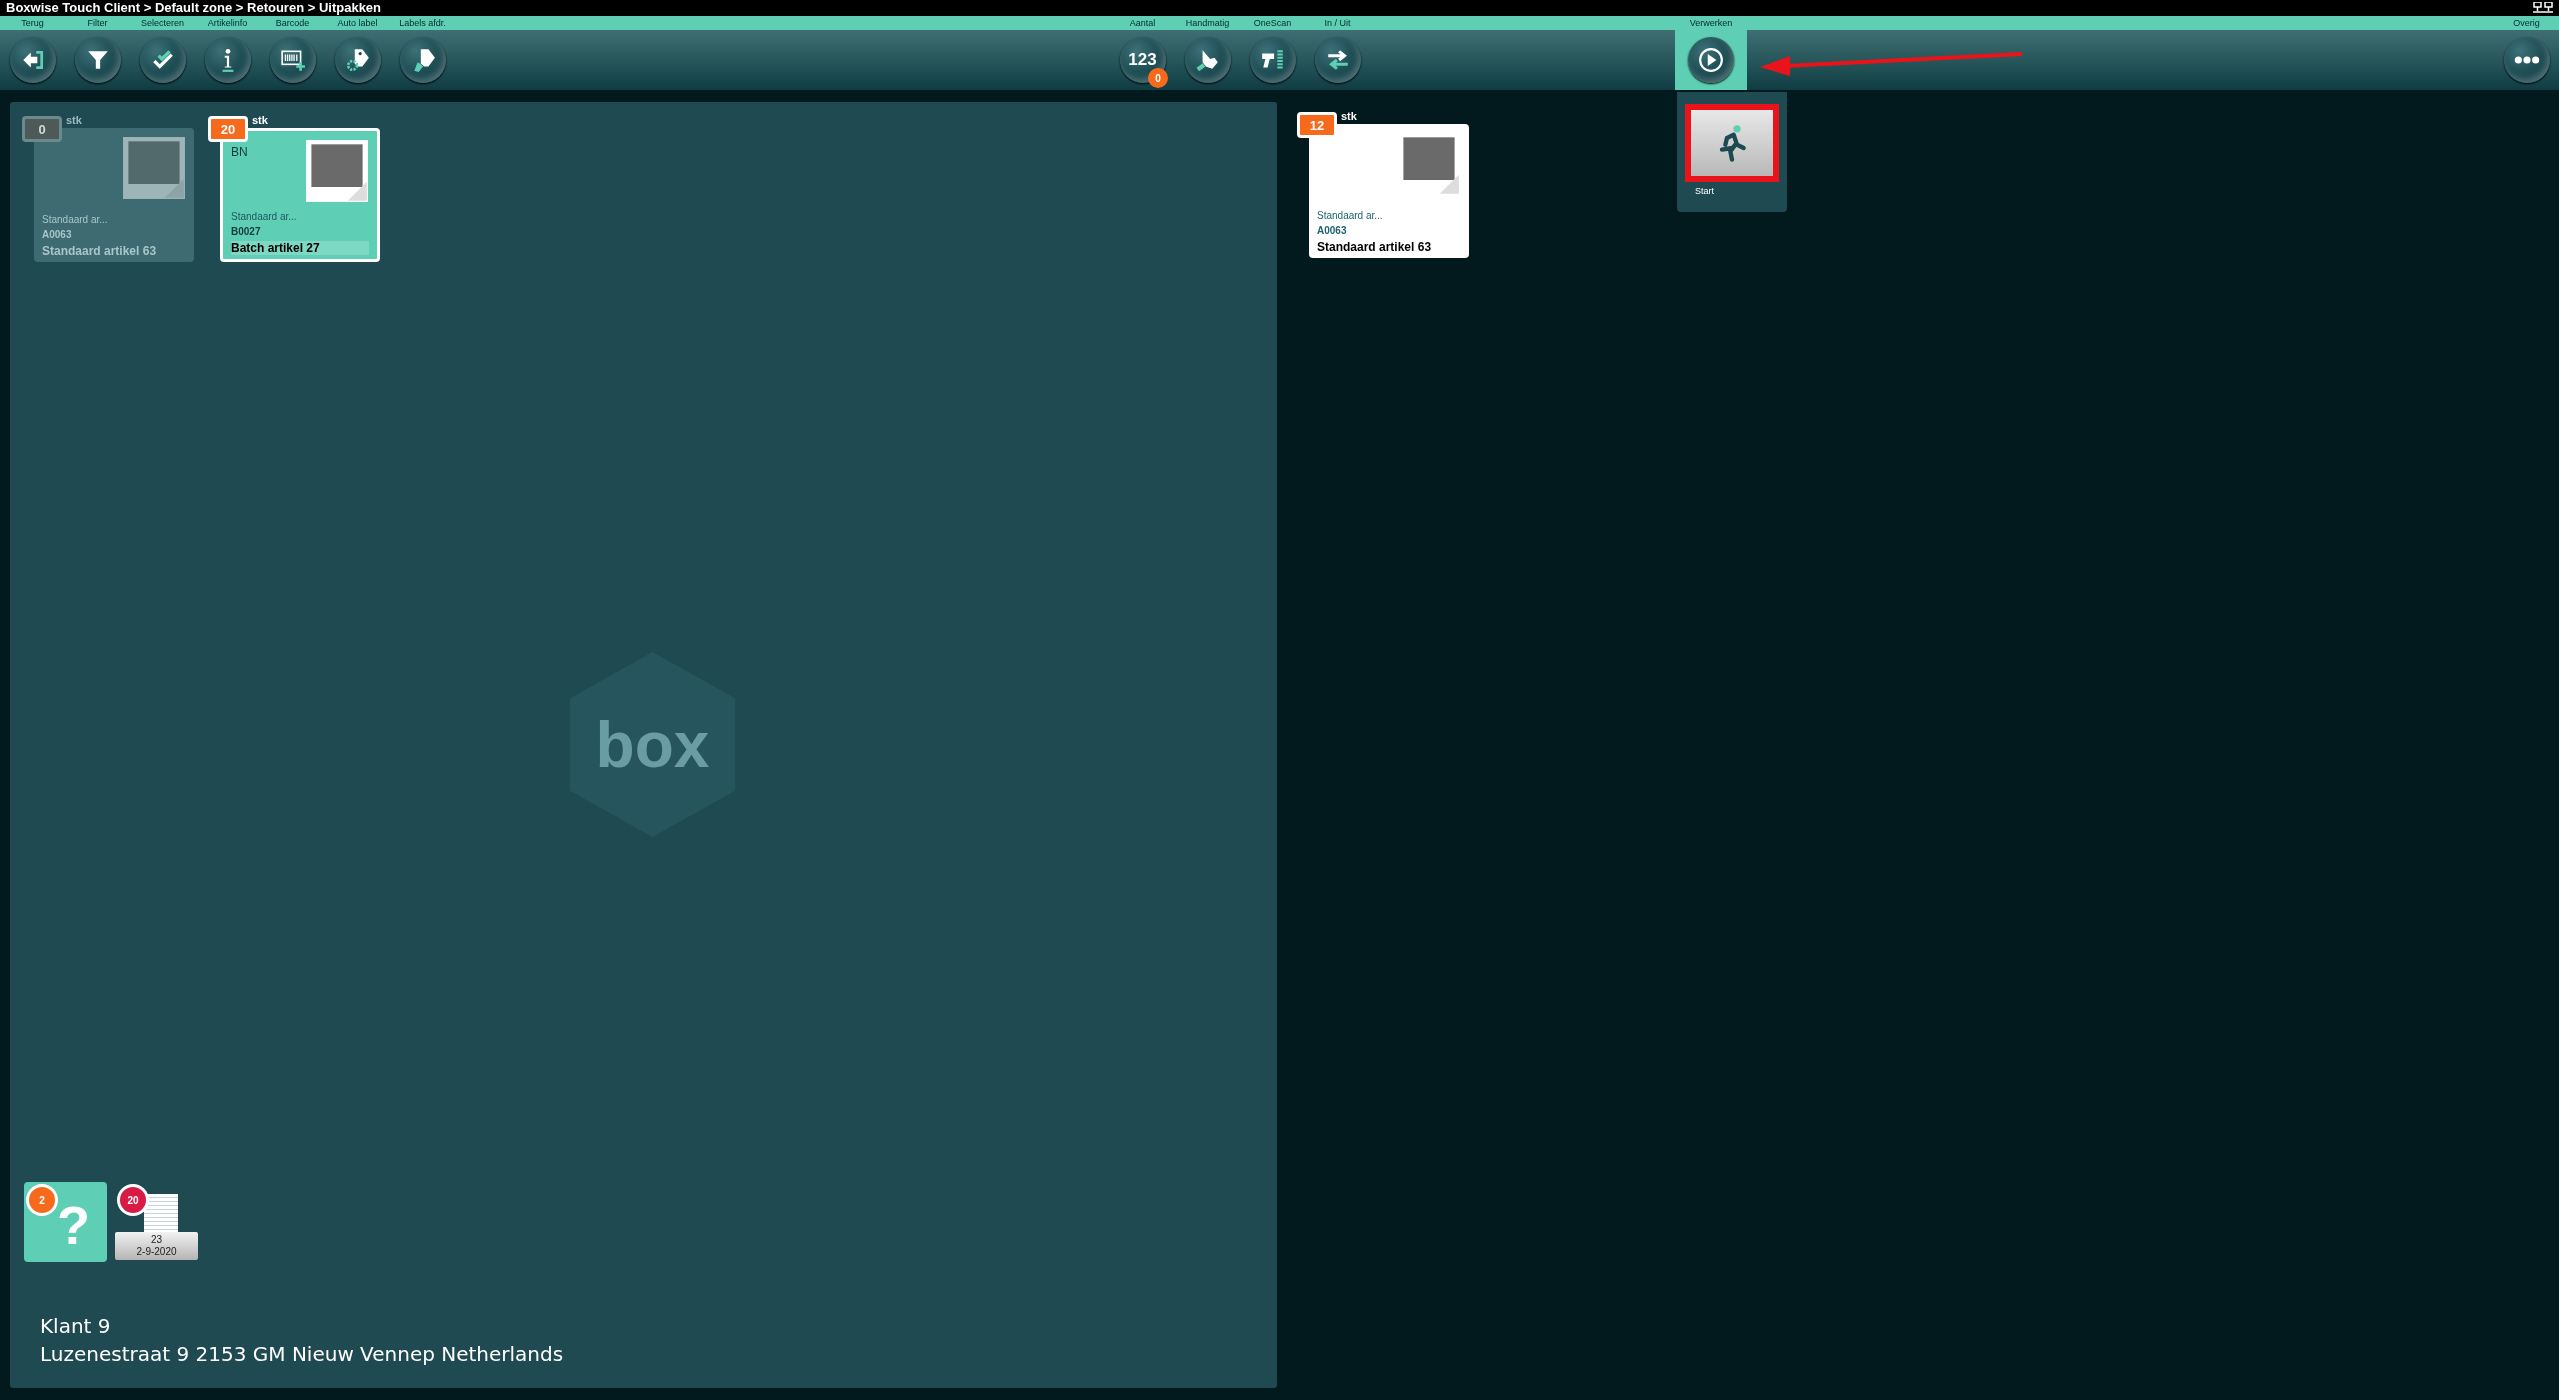 The image size is (2559, 1400). Describe the element at coordinates (2526, 23) in the screenshot. I see `toolbar-label: Overig` at that location.